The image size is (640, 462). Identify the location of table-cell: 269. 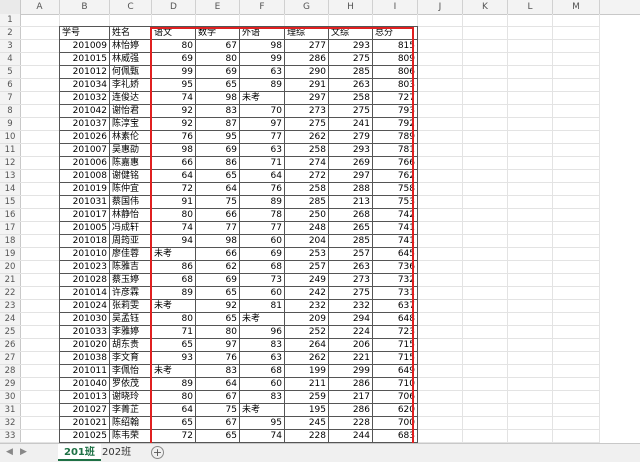
(351, 163).